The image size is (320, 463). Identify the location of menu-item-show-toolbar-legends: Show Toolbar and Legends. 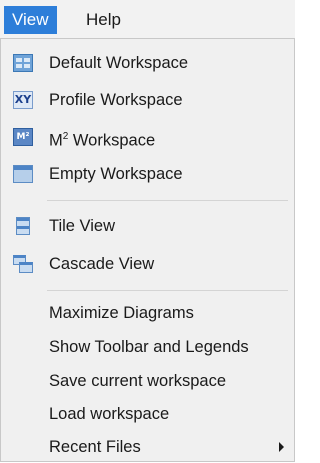
(147, 347).